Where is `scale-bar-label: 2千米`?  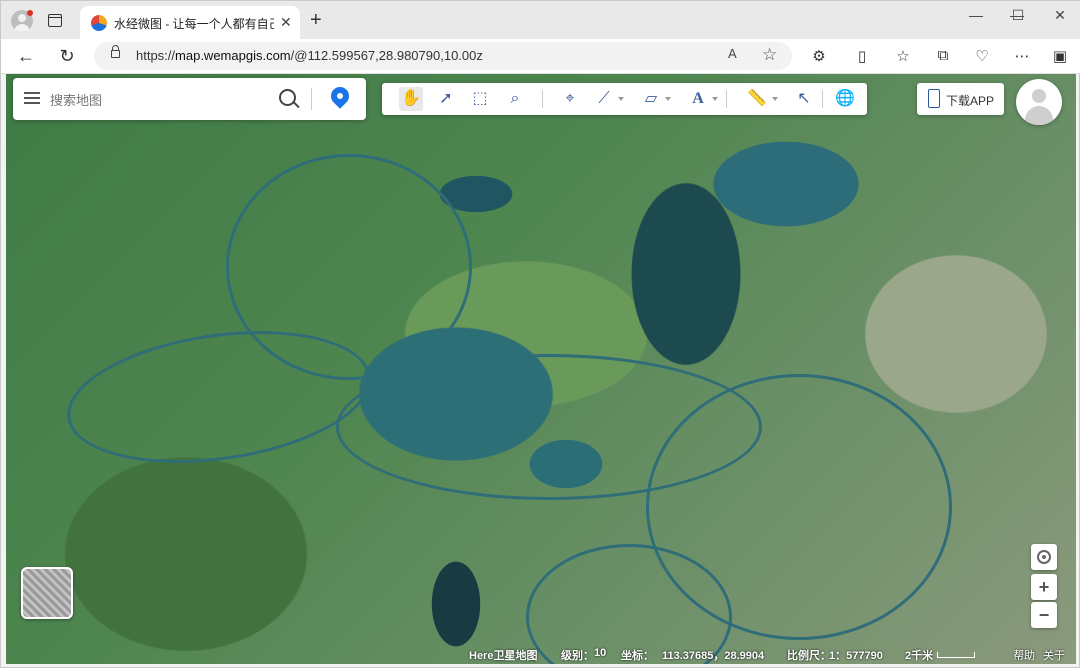
scale-bar-label: 2千米 is located at coordinates (919, 656).